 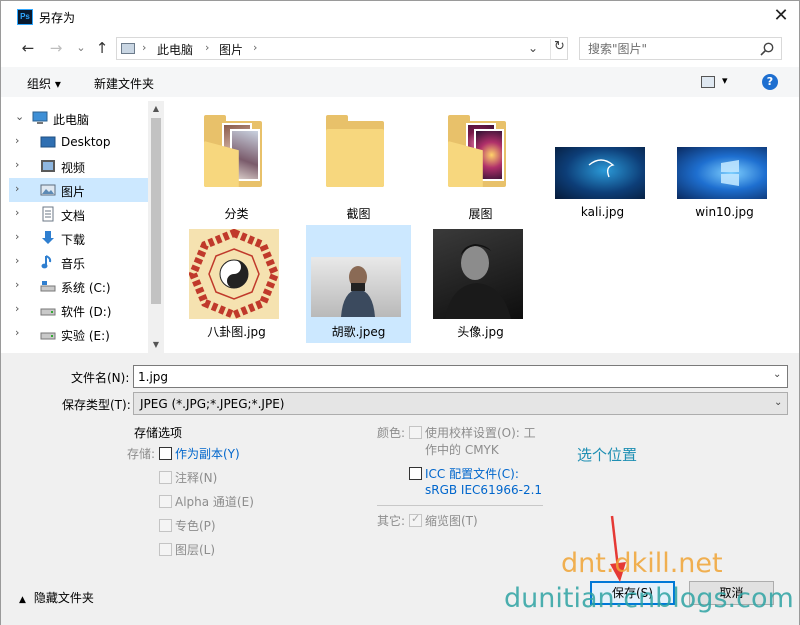 I want to click on filename-history-dropdown: ⌄, so click(x=777, y=374).